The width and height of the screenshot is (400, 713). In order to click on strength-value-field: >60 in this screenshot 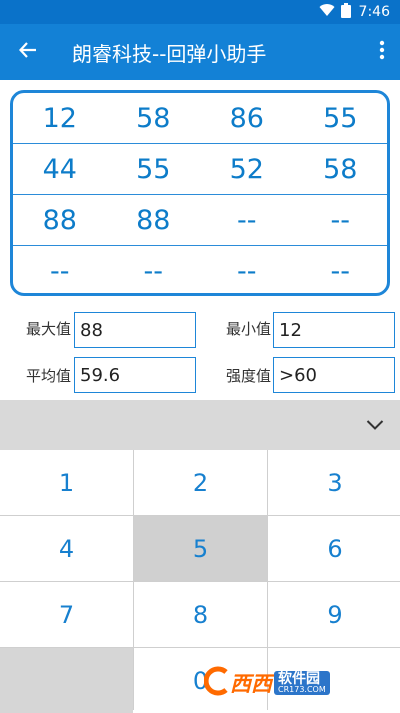, I will do `click(334, 375)`.